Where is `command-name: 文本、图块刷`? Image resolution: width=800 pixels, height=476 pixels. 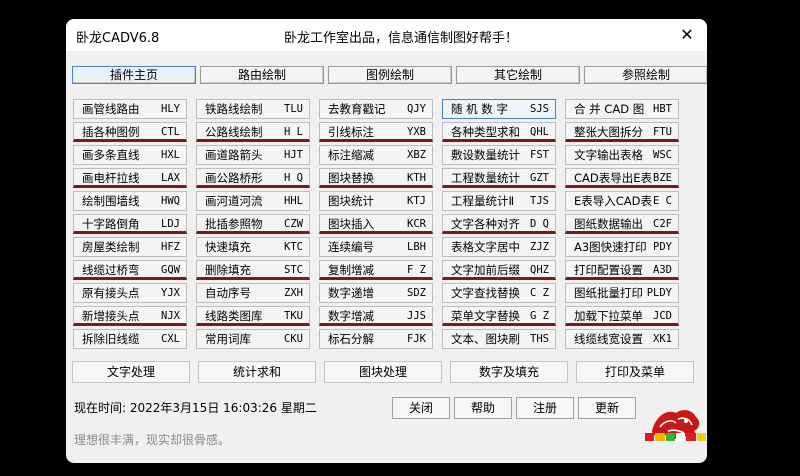 command-name: 文本、图块刷 is located at coordinates (485, 339).